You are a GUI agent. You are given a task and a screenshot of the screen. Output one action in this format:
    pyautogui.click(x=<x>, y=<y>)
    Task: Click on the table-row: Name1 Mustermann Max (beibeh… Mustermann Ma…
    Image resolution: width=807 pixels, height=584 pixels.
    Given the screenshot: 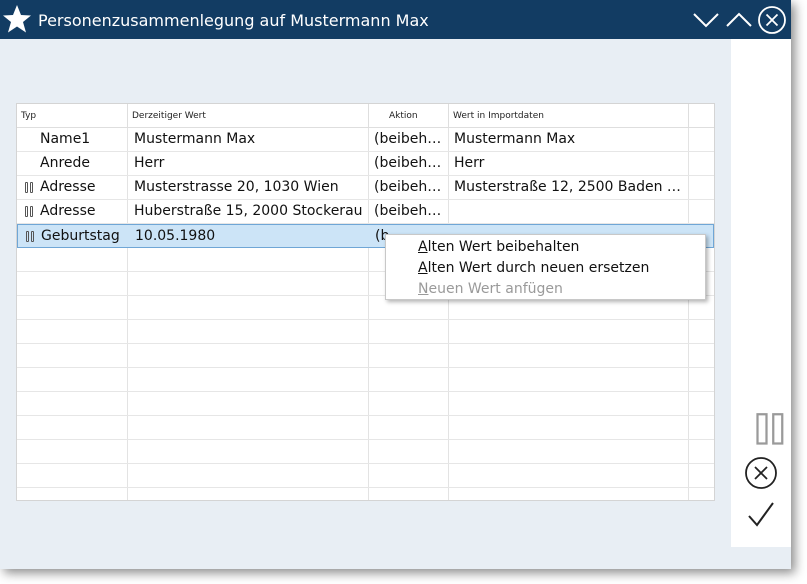 What is the action you would take?
    pyautogui.click(x=365, y=140)
    